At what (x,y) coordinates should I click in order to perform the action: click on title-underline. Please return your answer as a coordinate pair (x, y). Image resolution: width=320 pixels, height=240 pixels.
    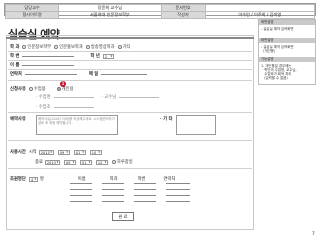
    Looking at the image, I should click on (130, 38).